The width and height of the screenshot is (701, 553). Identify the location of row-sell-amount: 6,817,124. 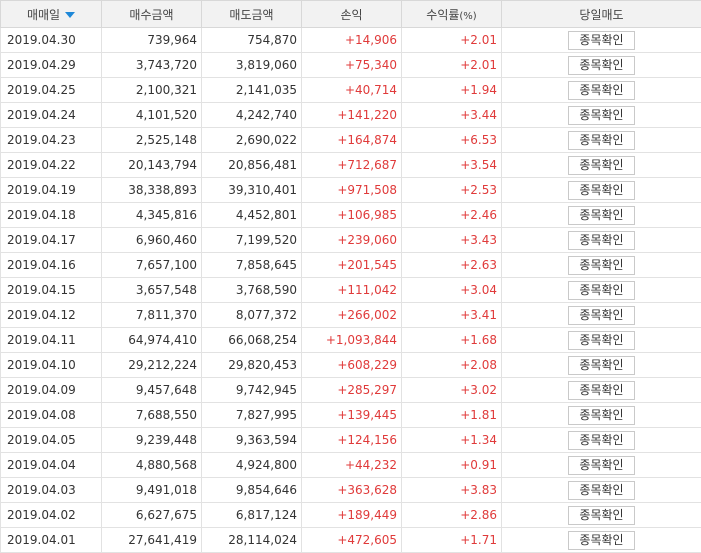
(252, 515).